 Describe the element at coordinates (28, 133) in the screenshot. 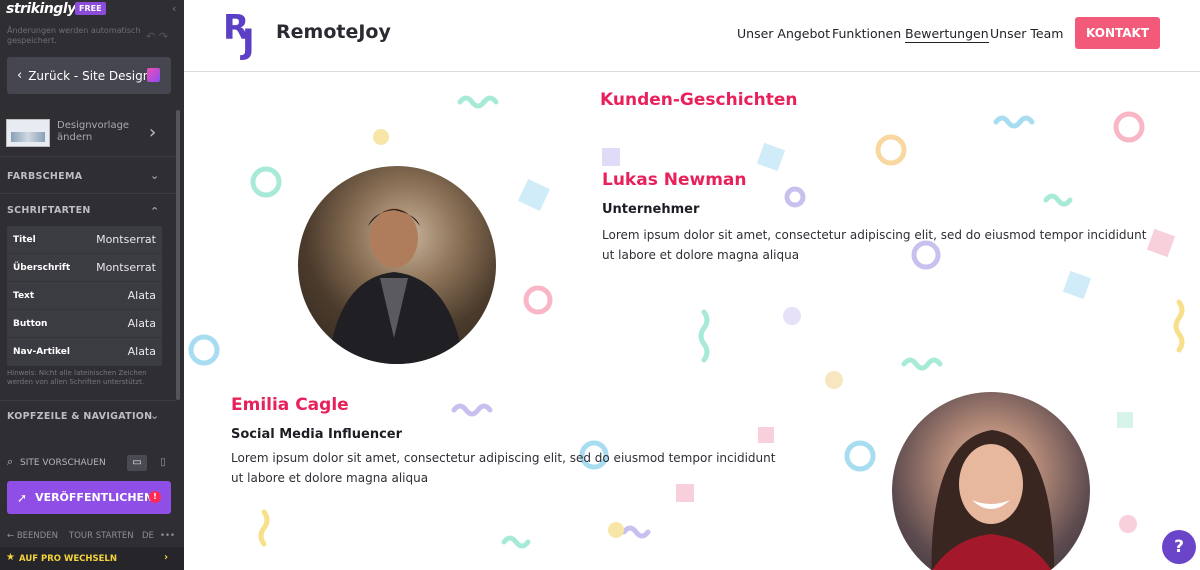

I see `template-thumbnail` at that location.